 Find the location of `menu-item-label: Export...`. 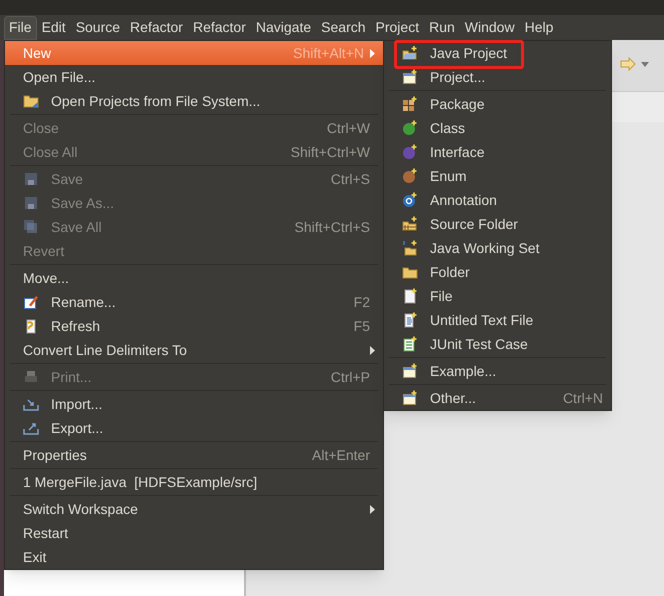

menu-item-label: Export... is located at coordinates (77, 428).